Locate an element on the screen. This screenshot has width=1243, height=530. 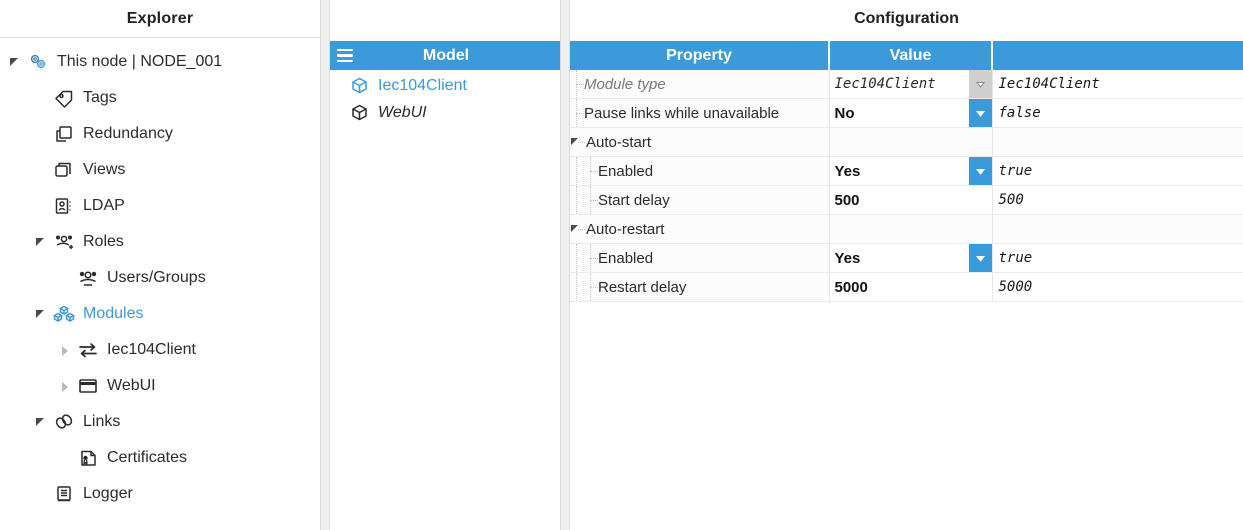
table-row: Restart delay 5000 5000 is located at coordinates (906, 287).